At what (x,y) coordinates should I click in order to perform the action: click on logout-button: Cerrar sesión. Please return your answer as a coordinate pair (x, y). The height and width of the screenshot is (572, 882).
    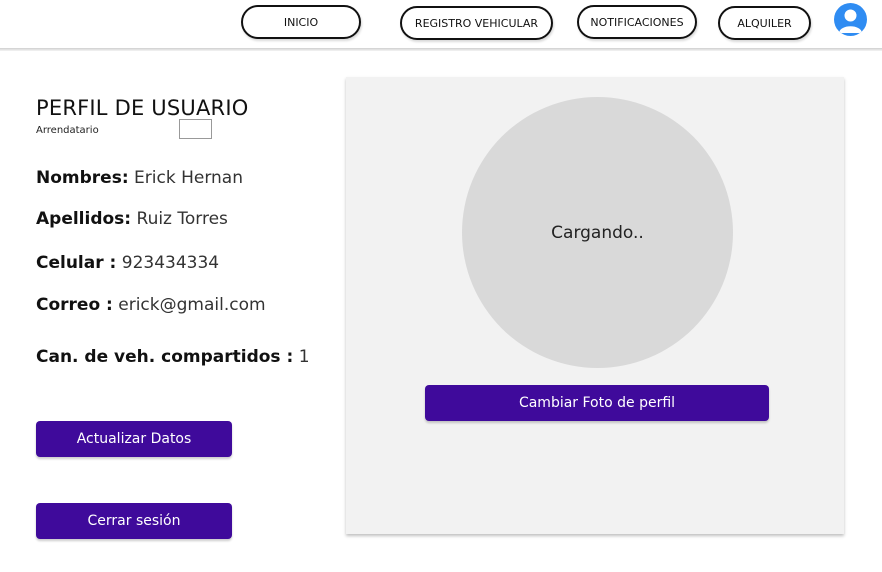
    Looking at the image, I should click on (134, 521).